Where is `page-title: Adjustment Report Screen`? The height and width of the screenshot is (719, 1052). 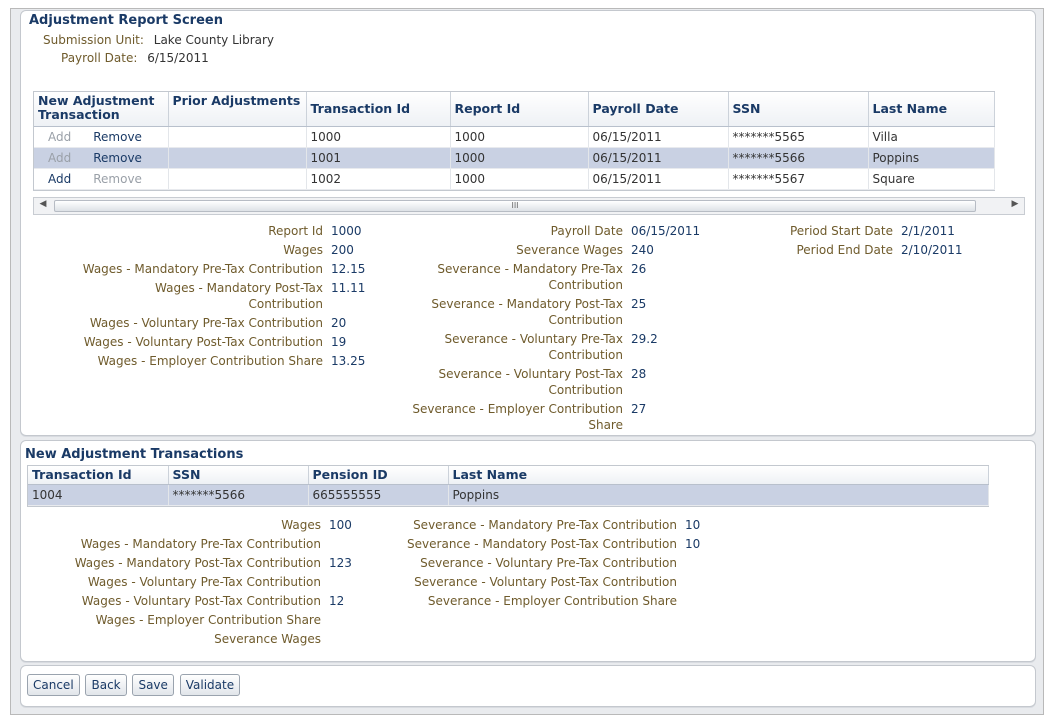 page-title: Adjustment Report Screen is located at coordinates (126, 20).